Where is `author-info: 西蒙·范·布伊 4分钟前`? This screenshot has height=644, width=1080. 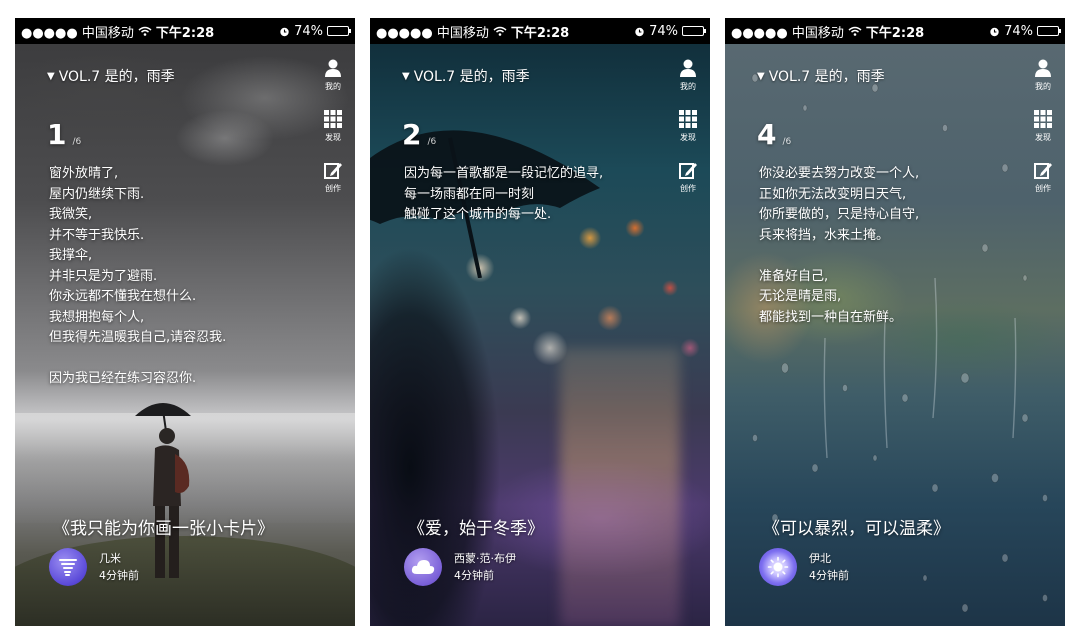 author-info: 西蒙·范·布伊 4分钟前 is located at coordinates (460, 567).